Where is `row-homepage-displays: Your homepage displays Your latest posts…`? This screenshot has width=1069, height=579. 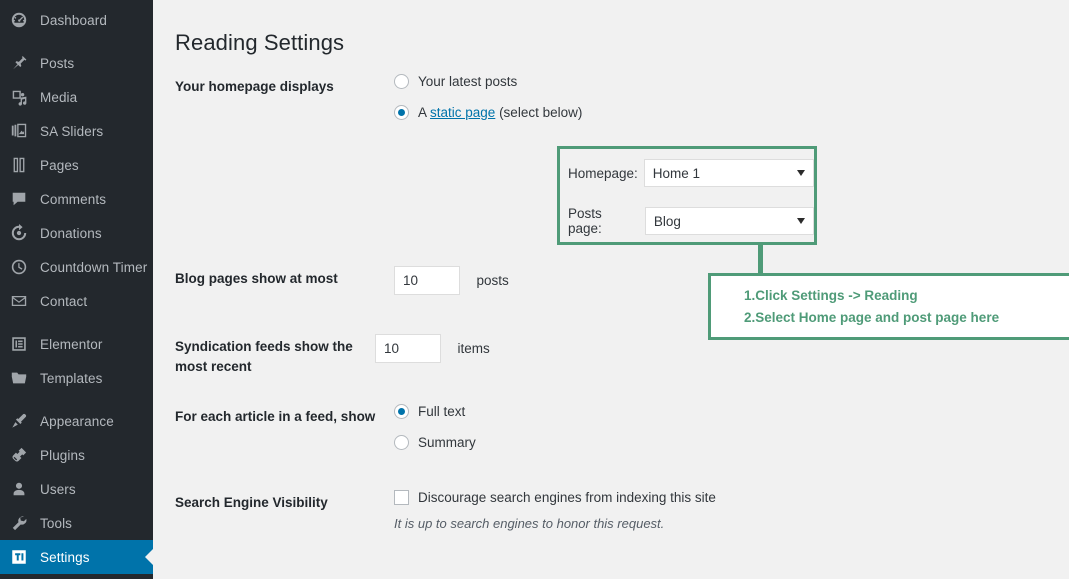
row-homepage-displays: Your homepage displays Your latest posts… is located at coordinates (615, 103).